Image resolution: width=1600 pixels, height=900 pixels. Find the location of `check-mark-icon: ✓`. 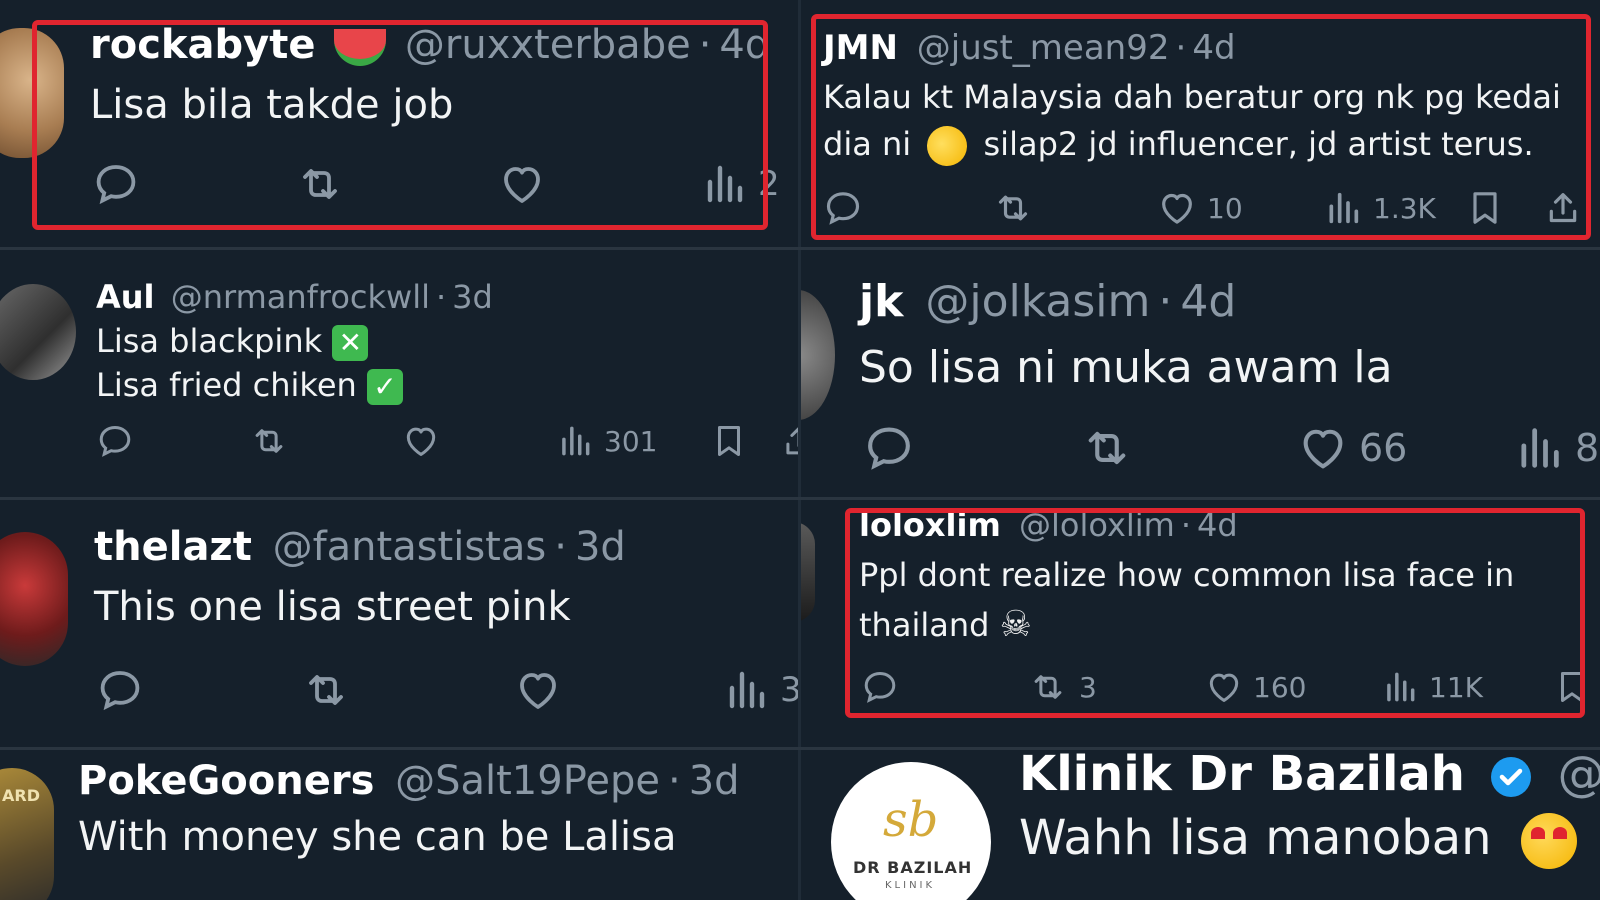

check-mark-icon: ✓ is located at coordinates (384, 387).